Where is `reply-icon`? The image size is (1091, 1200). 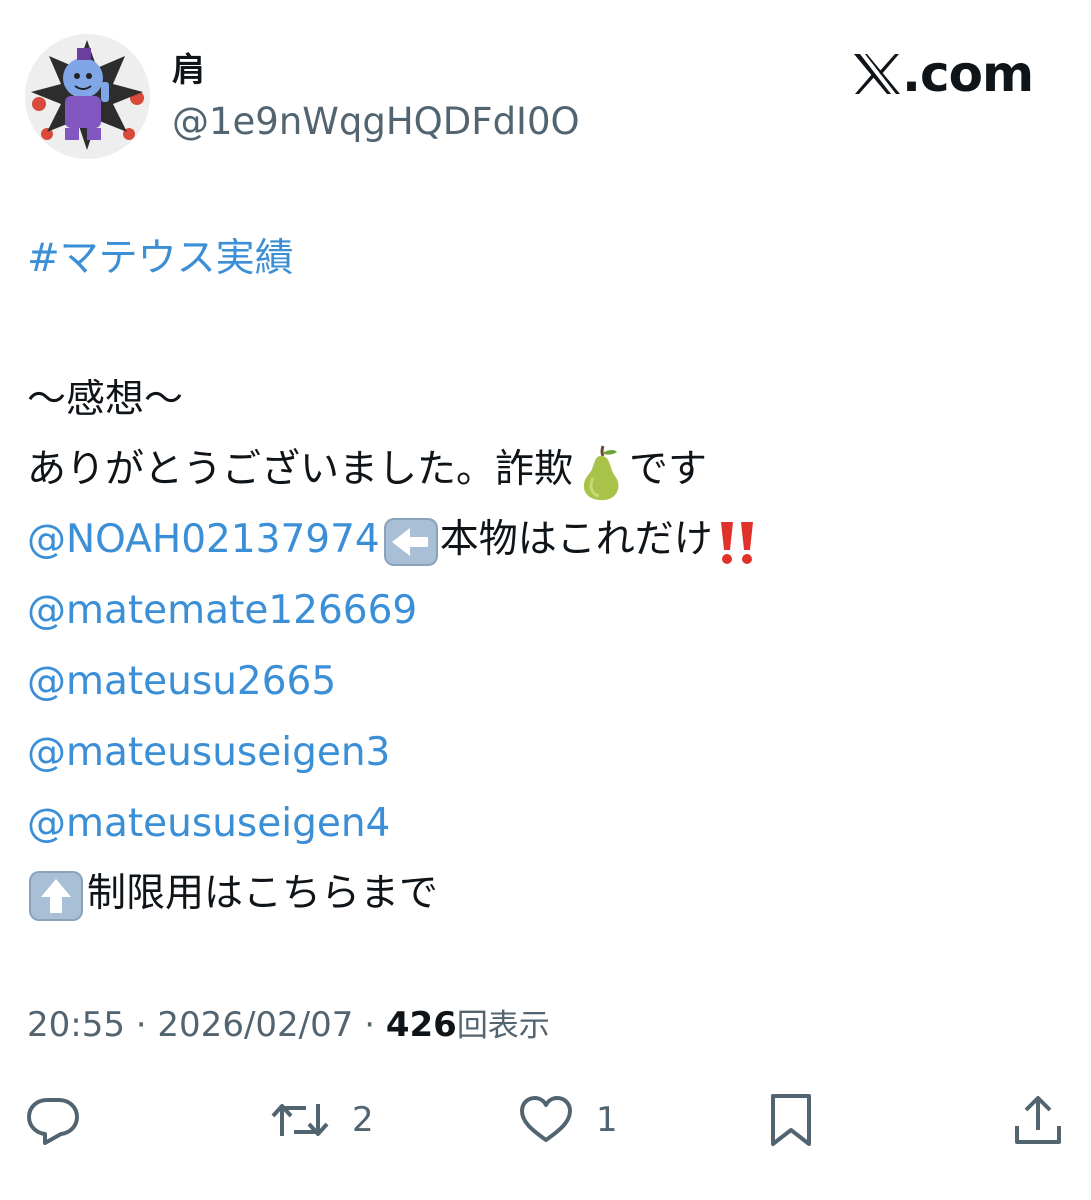
reply-icon is located at coordinates (53, 1121).